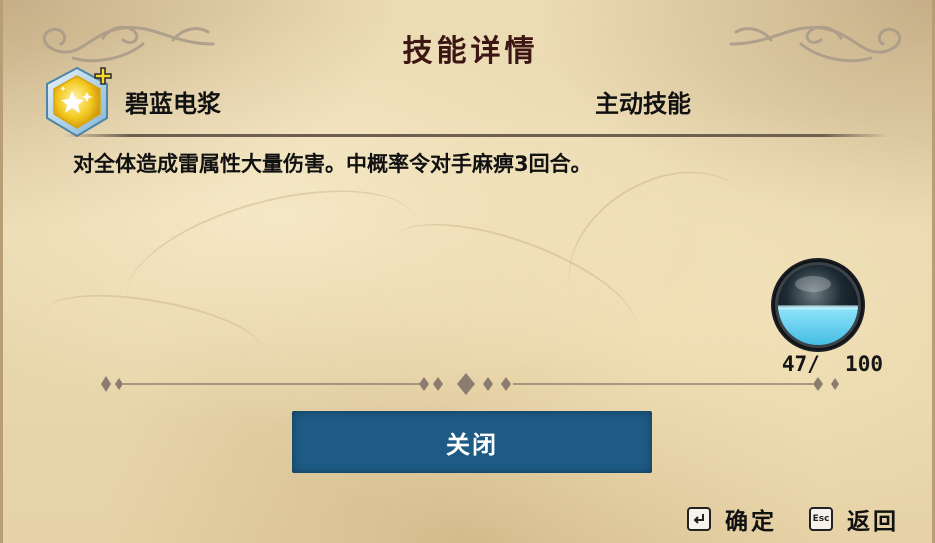  What do you see at coordinates (470, 384) in the screenshot?
I see `section-divider` at bounding box center [470, 384].